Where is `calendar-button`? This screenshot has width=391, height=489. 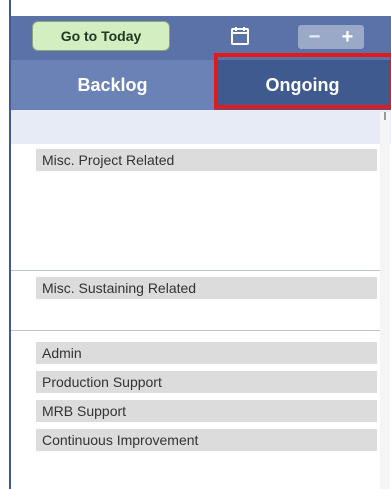
calendar-button is located at coordinates (240, 36).